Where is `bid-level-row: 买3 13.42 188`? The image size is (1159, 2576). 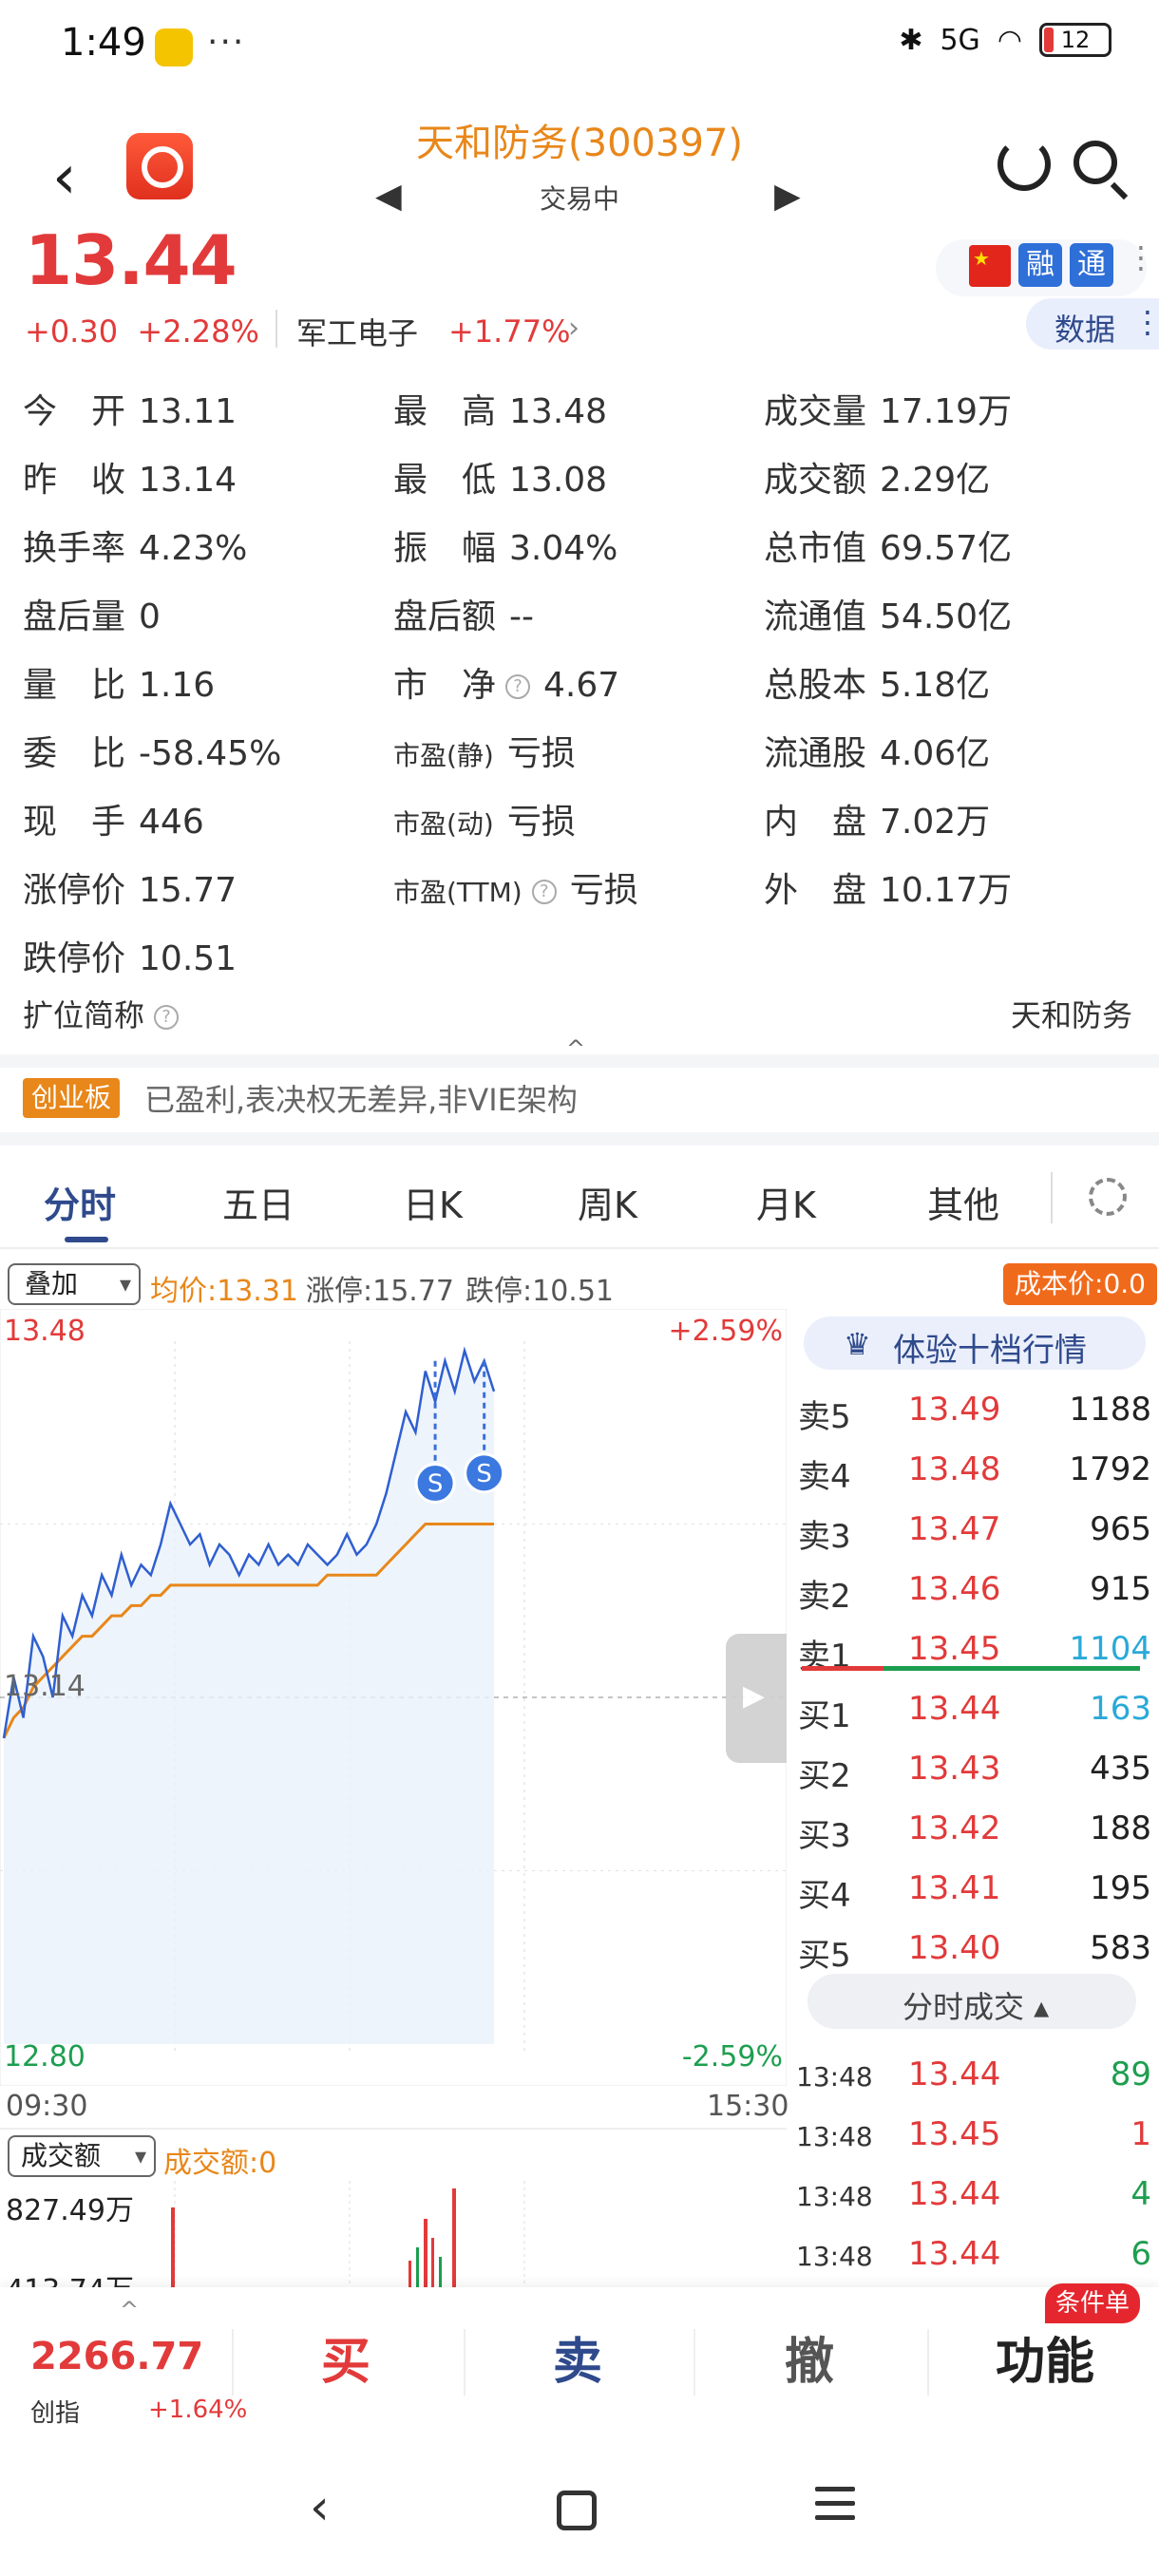 bid-level-row: 买3 13.42 188 is located at coordinates (974, 1830).